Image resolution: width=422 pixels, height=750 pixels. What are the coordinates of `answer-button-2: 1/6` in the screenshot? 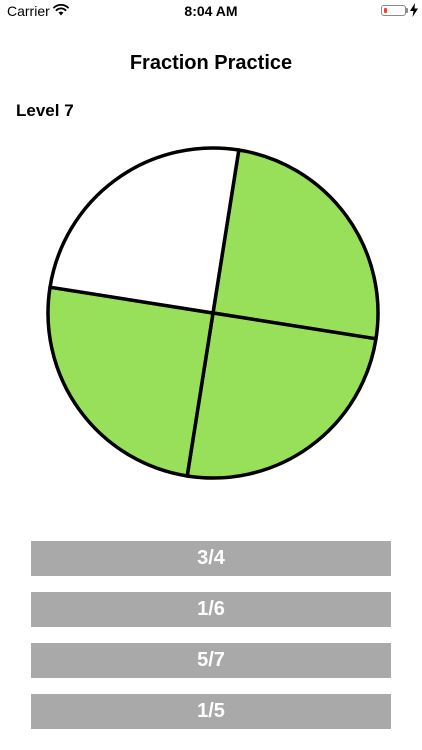 It's located at (211, 609).